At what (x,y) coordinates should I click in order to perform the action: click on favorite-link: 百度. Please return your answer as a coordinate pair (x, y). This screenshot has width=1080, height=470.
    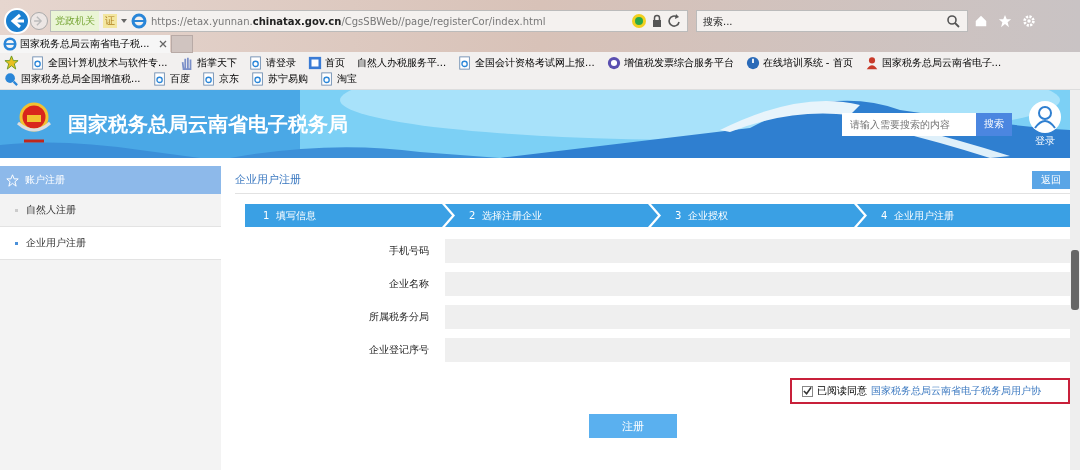
    Looking at the image, I should click on (171, 79).